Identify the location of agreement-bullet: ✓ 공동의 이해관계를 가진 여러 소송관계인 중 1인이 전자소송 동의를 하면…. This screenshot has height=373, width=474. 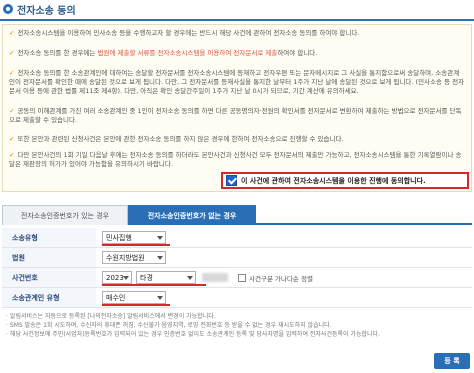
(235, 115).